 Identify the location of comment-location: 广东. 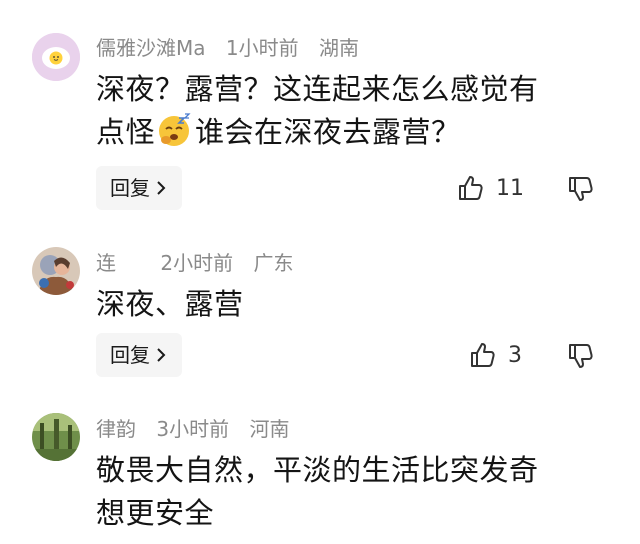
(273, 263).